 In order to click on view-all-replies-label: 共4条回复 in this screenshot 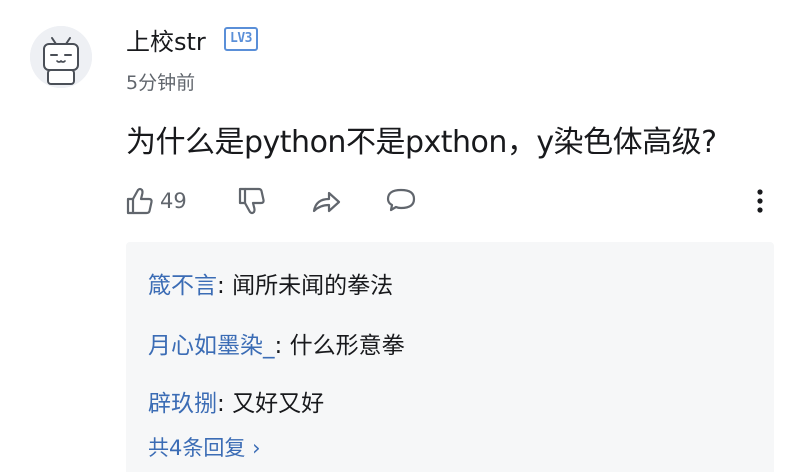, I will do `click(197, 448)`.